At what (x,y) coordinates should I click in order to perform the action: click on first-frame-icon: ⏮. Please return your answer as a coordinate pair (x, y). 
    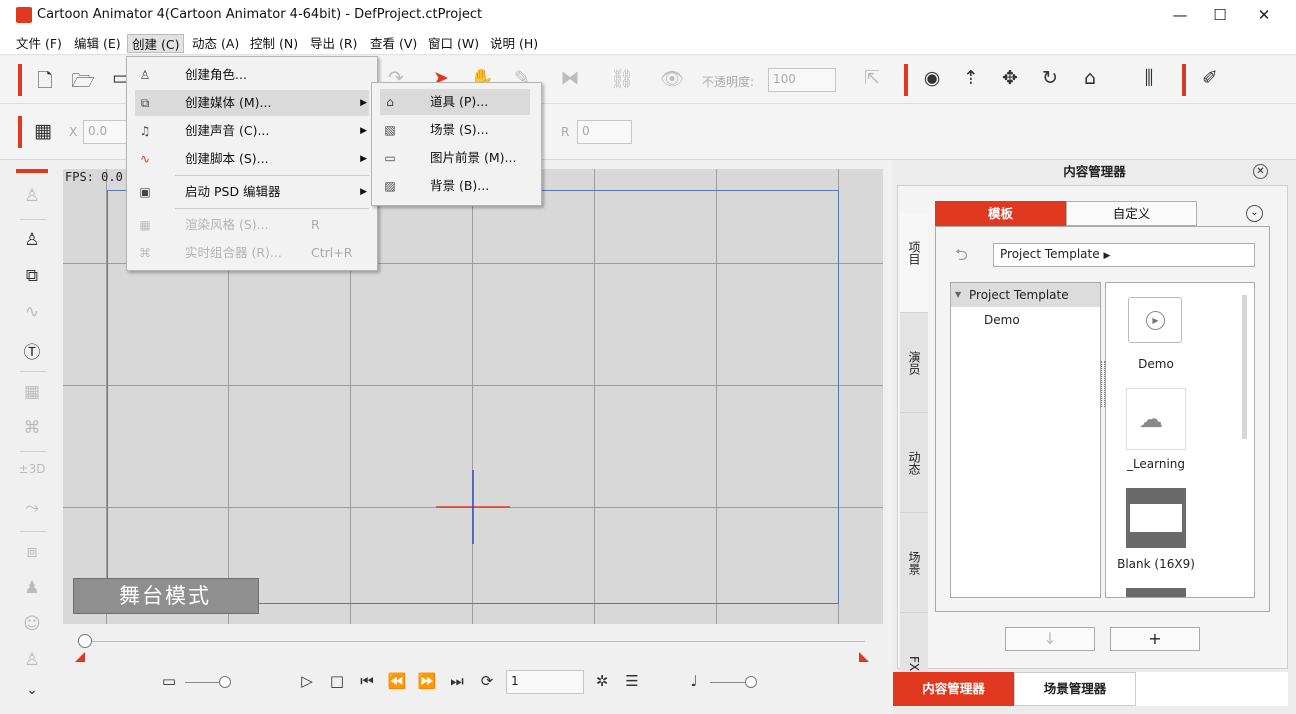
    Looking at the image, I should click on (367, 681).